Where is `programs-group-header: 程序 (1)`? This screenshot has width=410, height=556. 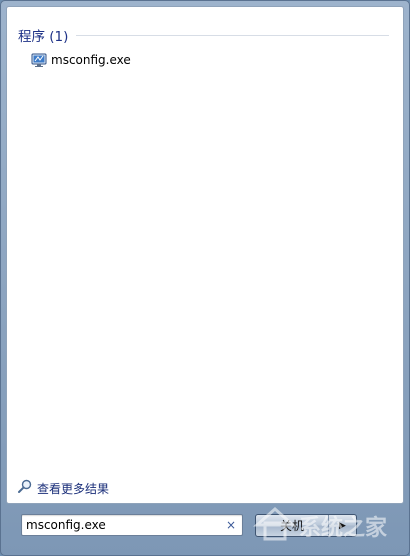
programs-group-header: 程序 (1) is located at coordinates (203, 35).